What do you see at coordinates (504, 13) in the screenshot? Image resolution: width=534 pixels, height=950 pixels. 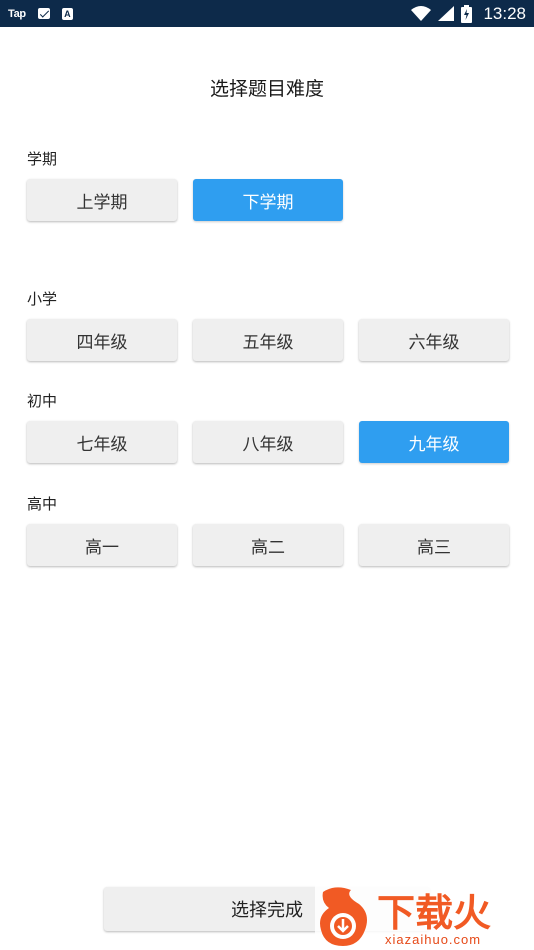 I see `clock: 13:28` at bounding box center [504, 13].